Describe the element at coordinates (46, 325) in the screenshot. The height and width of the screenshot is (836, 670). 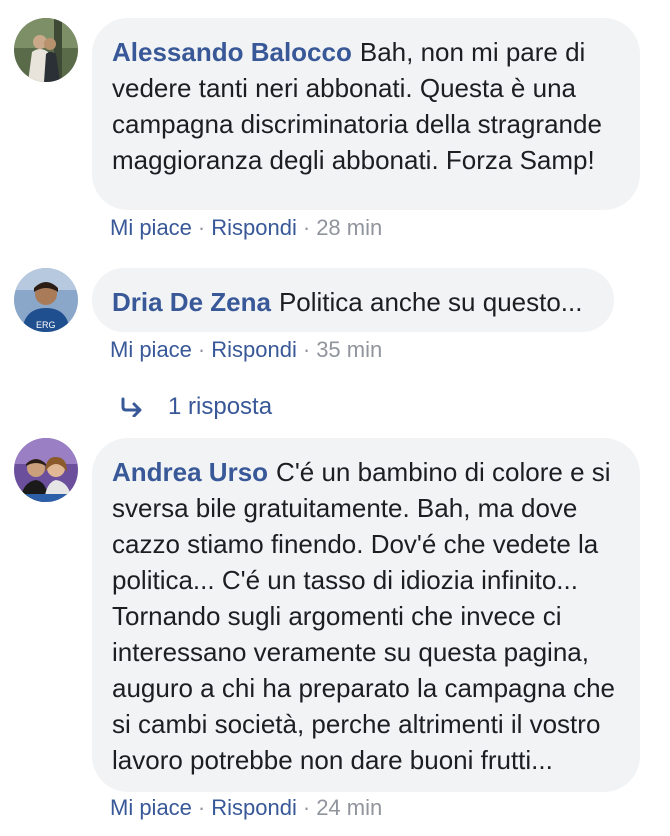
I see `svg-text: ERG` at that location.